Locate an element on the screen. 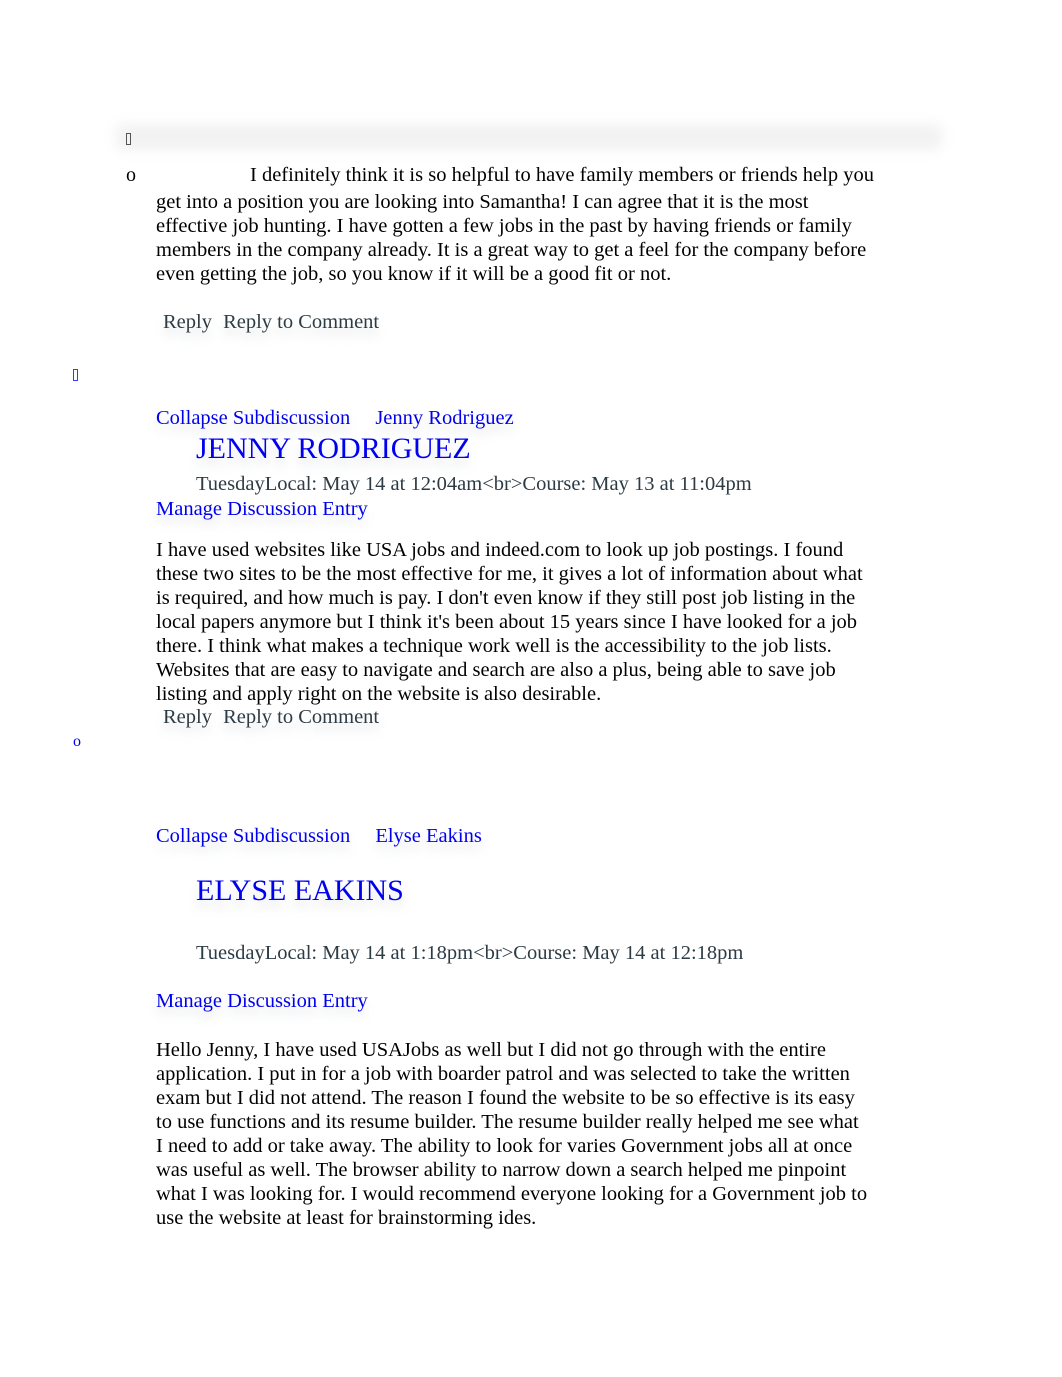 This screenshot has width=1062, height=1377. author-heading-link: ELYSE EAKINS is located at coordinates (300, 890).